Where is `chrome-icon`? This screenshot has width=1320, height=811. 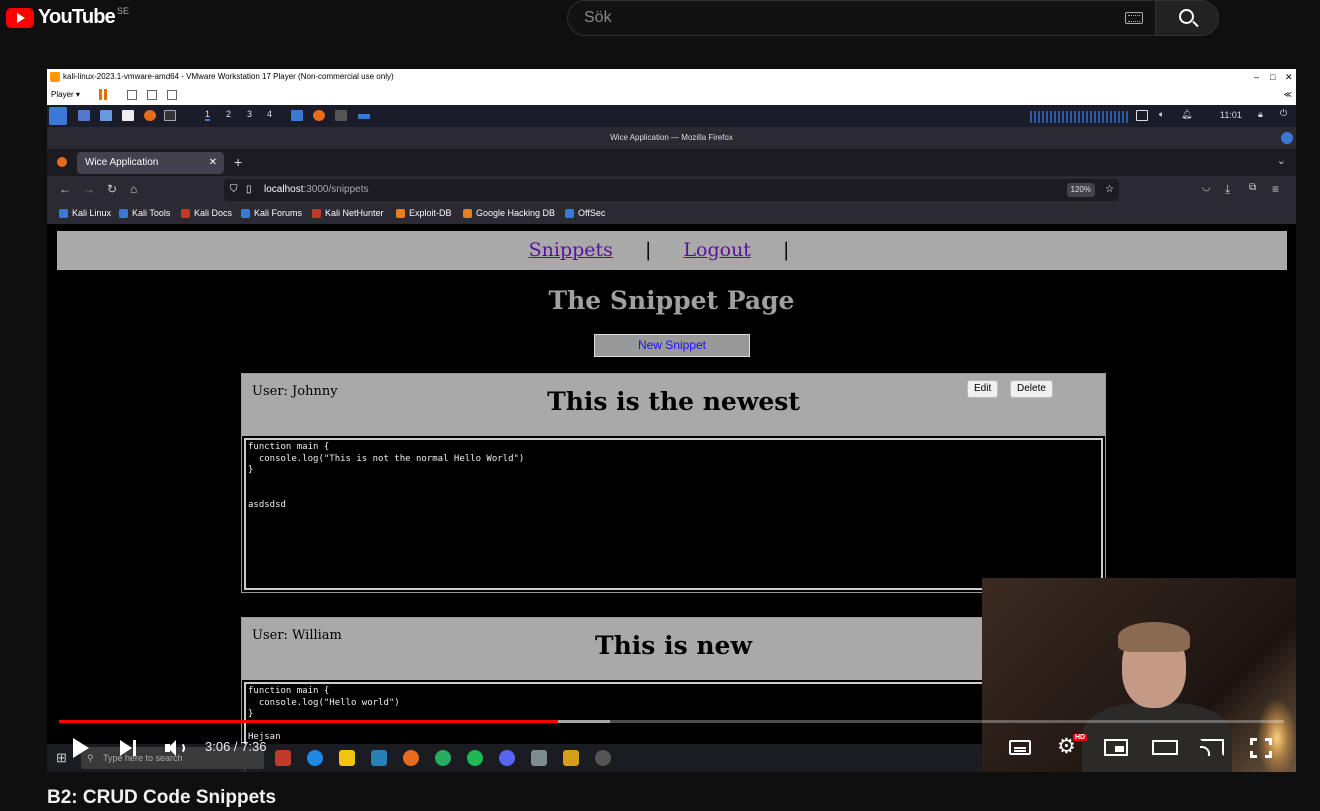
chrome-icon is located at coordinates (443, 758).